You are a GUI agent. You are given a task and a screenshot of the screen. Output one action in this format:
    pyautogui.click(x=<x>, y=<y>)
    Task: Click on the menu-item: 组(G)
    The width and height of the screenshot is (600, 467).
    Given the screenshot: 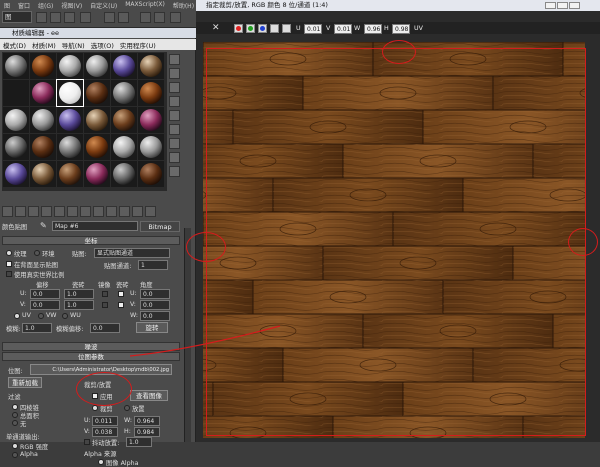 What is the action you would take?
    pyautogui.click(x=45, y=5)
    